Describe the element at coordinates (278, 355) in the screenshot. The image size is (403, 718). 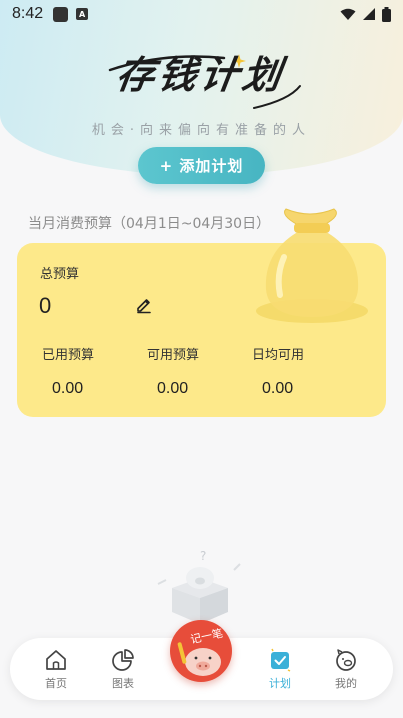
I see `daily-available-label: 日均可用` at that location.